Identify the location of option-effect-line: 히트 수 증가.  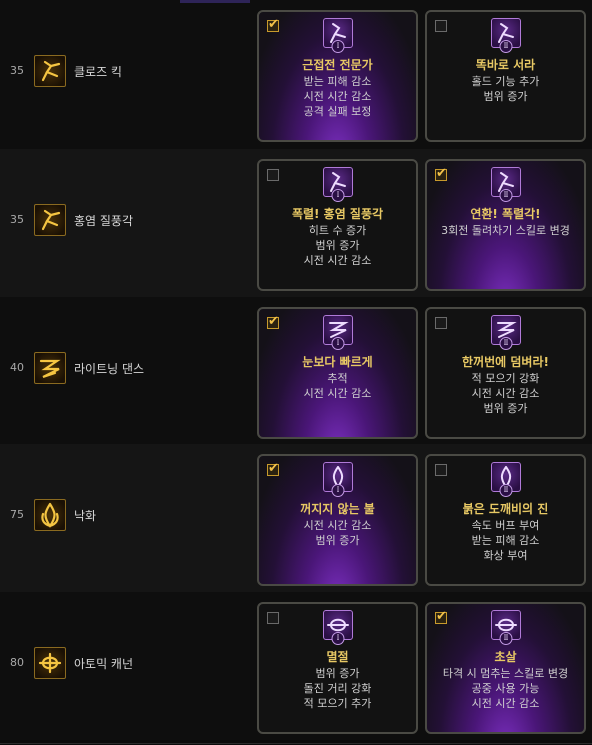
(337, 230).